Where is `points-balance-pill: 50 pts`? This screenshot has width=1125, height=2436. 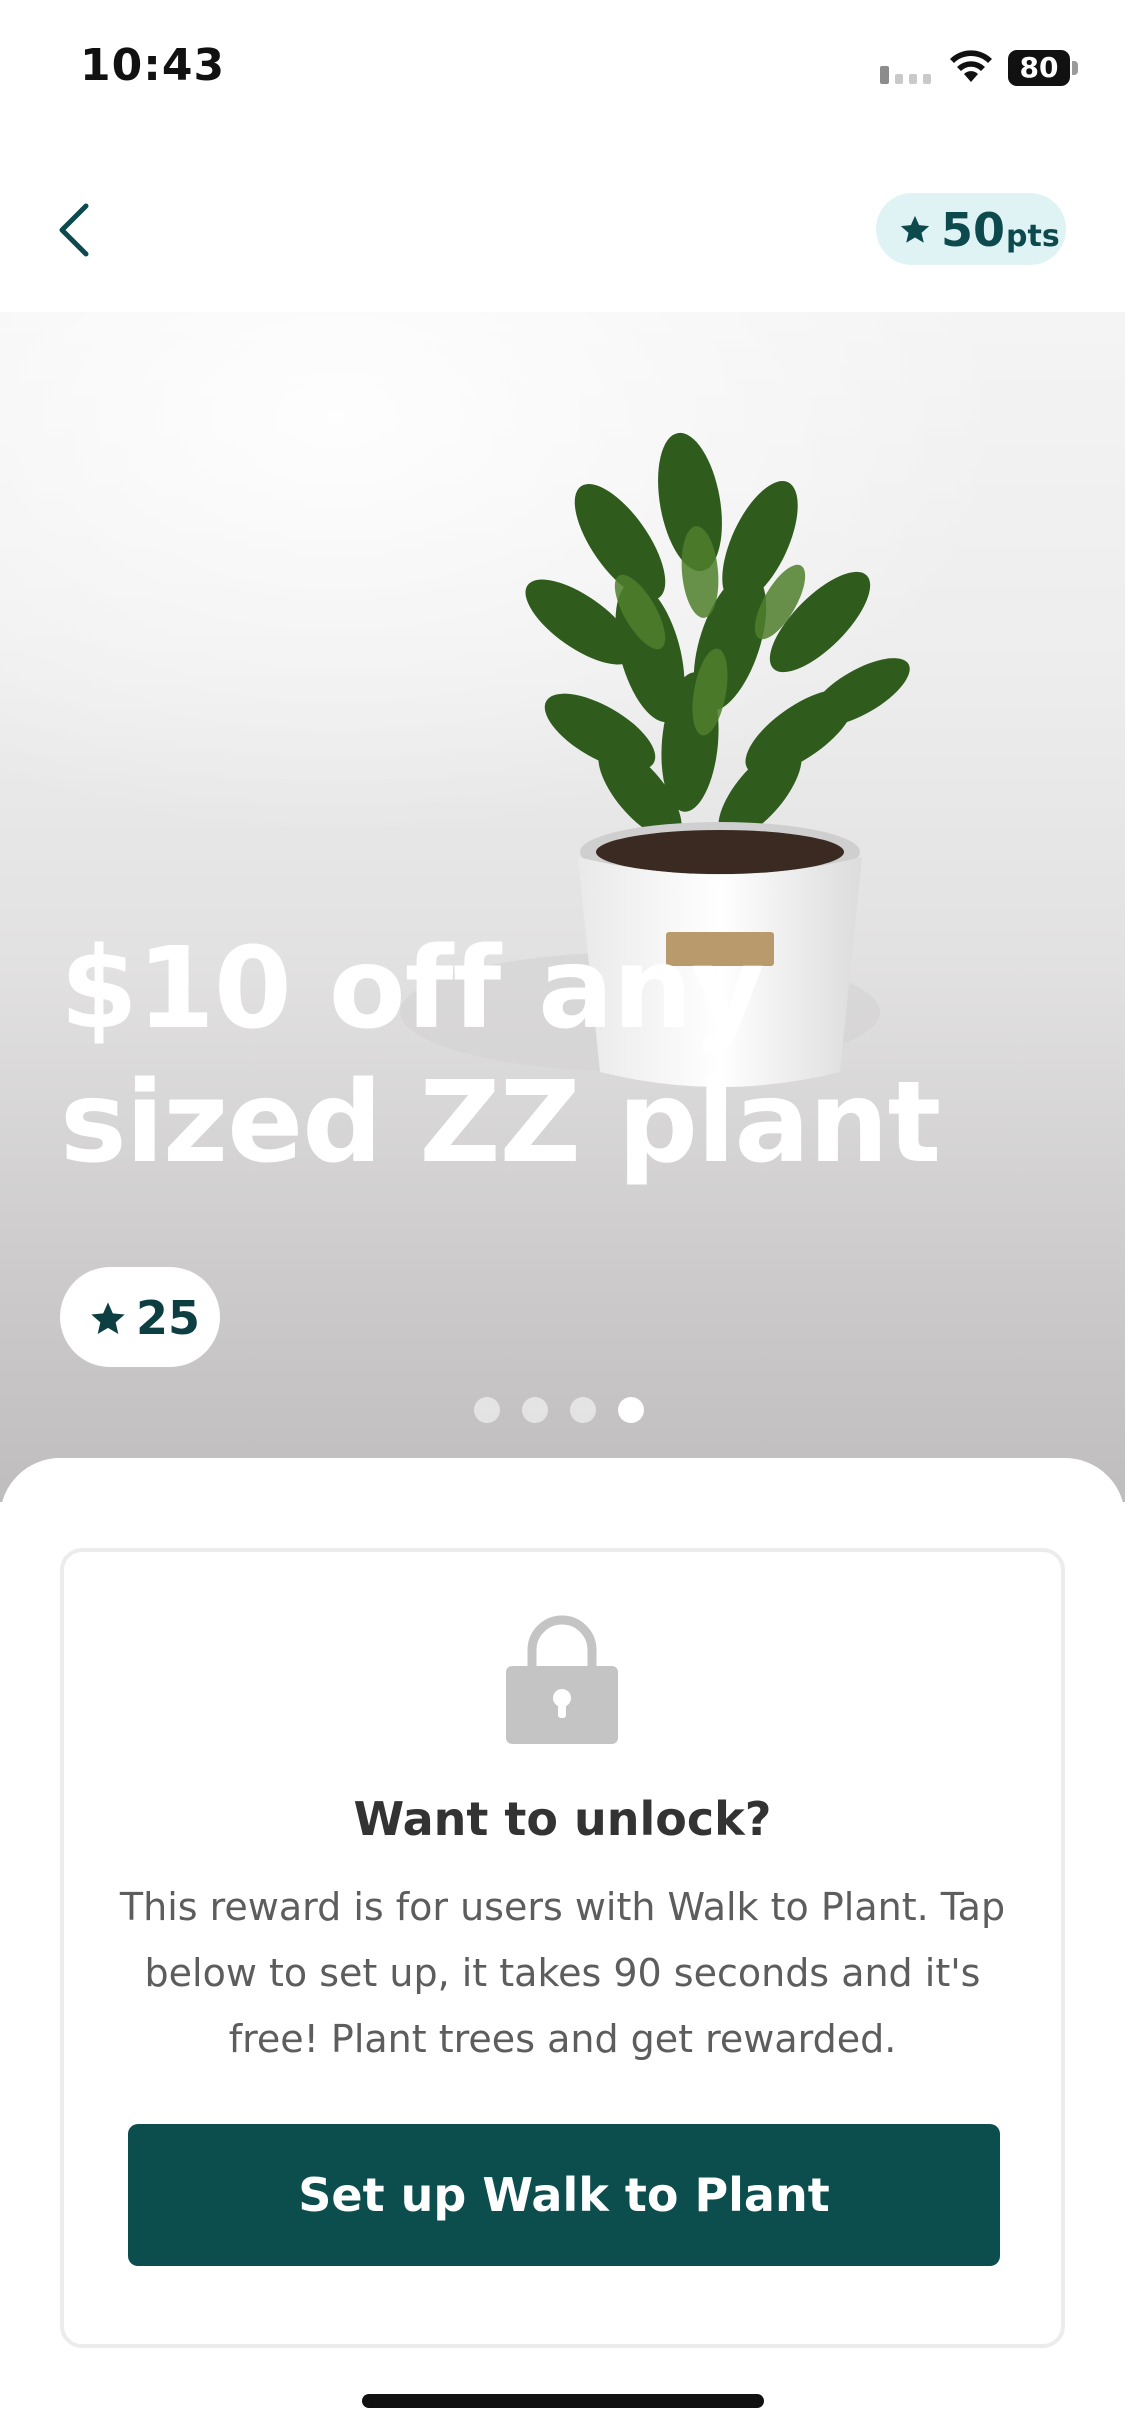 points-balance-pill: 50 pts is located at coordinates (971, 229).